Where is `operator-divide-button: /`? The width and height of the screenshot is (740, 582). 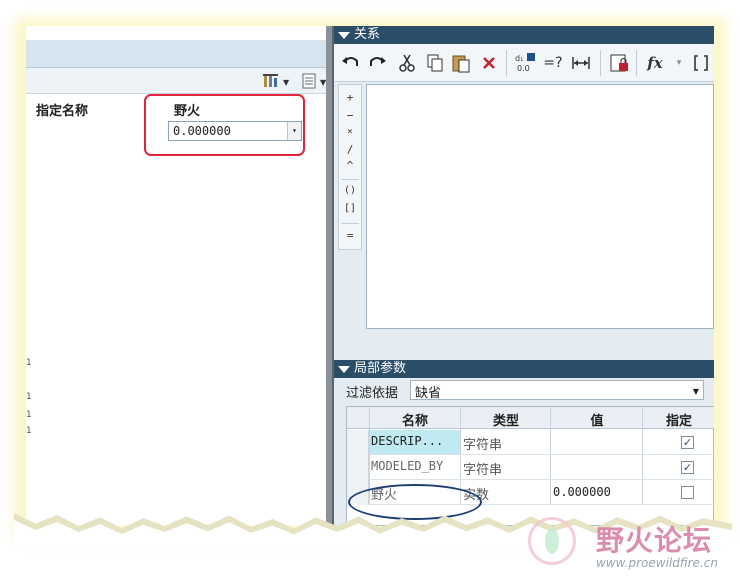 operator-divide-button: / is located at coordinates (350, 149).